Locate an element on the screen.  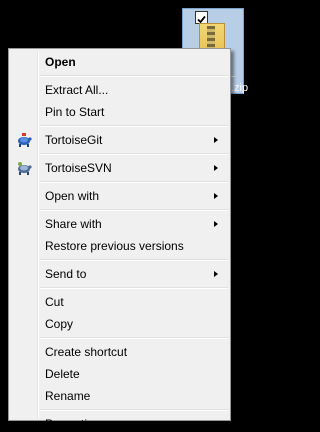
menu-item-label: Open is located at coordinates (60, 62).